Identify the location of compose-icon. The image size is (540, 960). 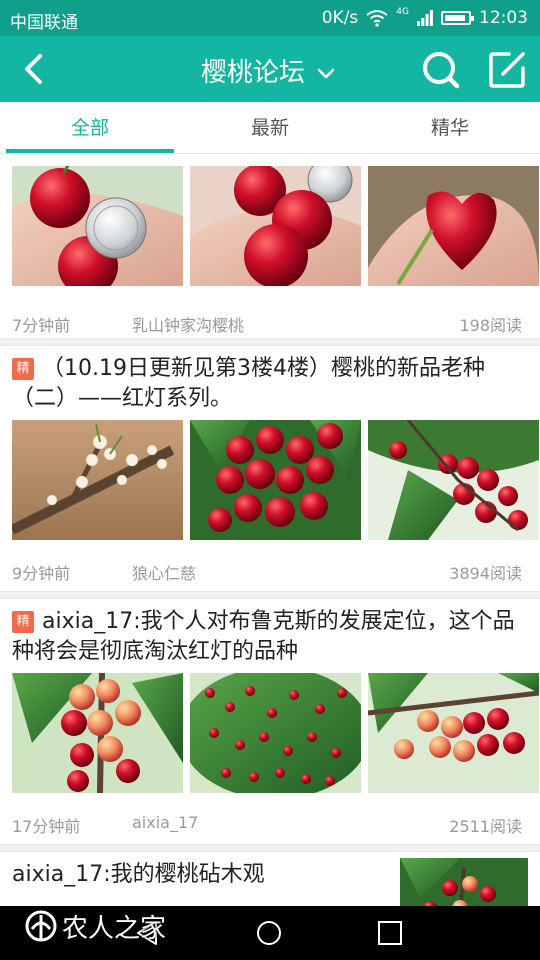
(507, 70).